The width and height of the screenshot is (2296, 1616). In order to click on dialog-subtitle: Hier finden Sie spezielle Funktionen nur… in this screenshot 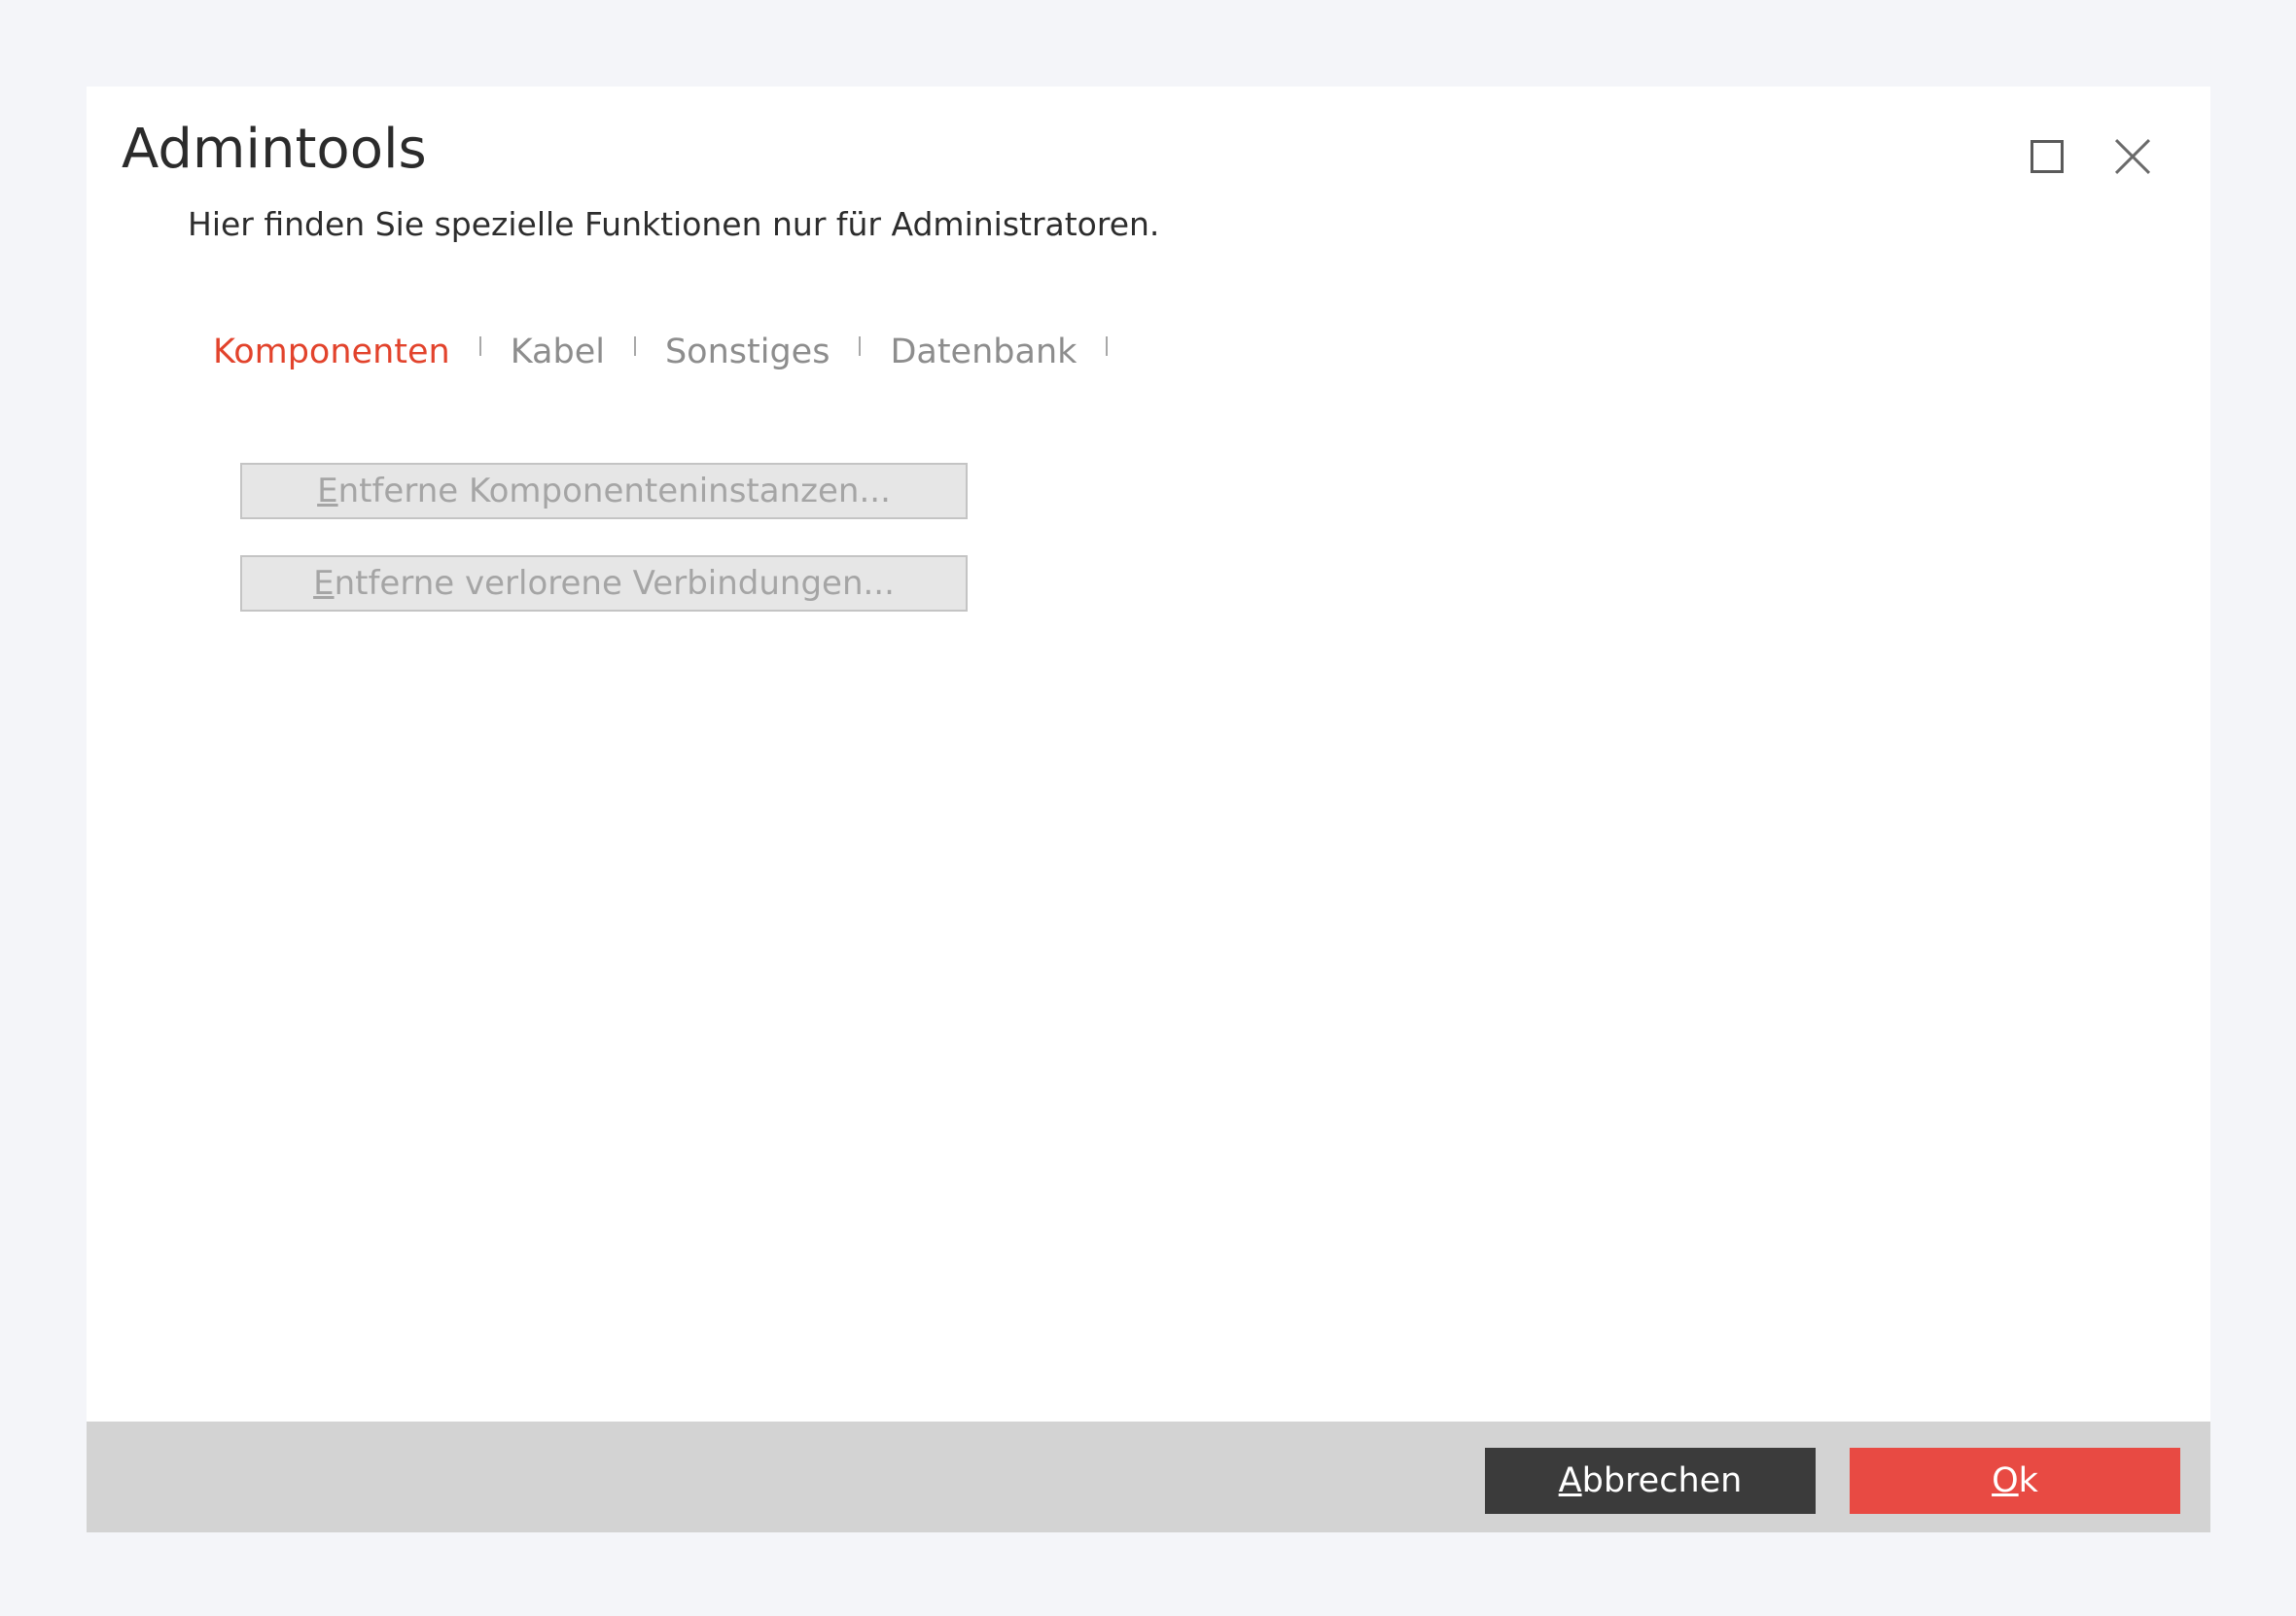, I will do `click(674, 224)`.